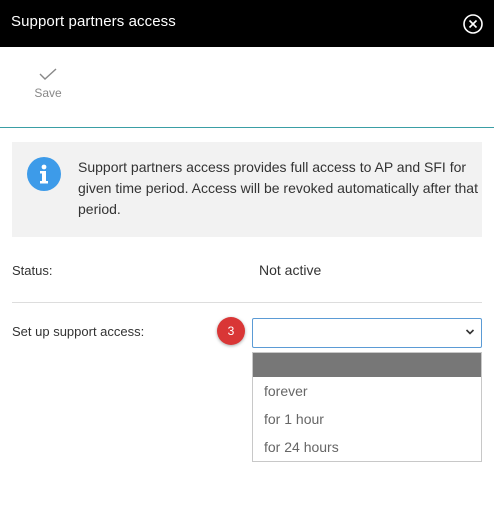  I want to click on info-icon, so click(44, 174).